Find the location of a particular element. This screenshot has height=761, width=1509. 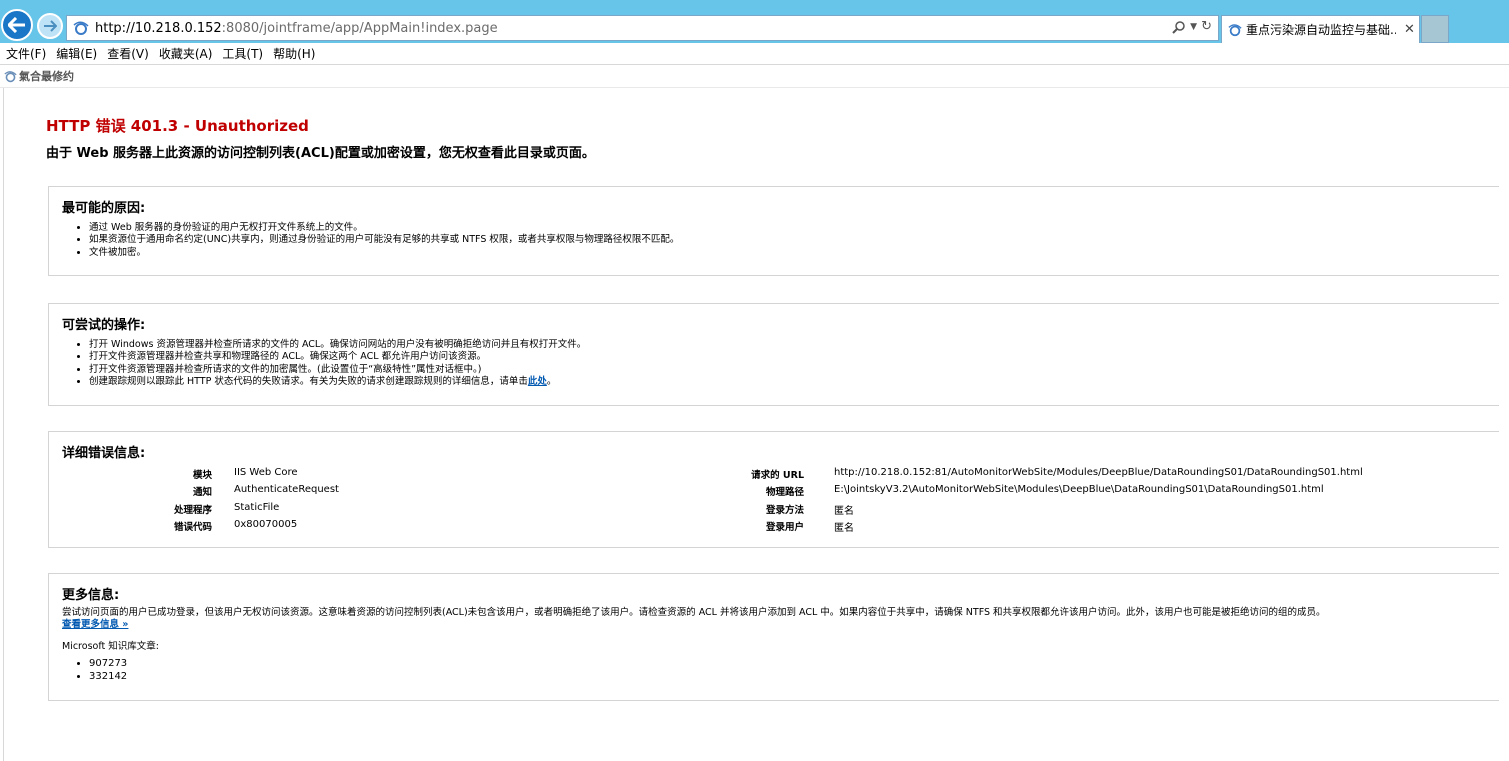

causes-heading: 最可能的原因: is located at coordinates (104, 208).